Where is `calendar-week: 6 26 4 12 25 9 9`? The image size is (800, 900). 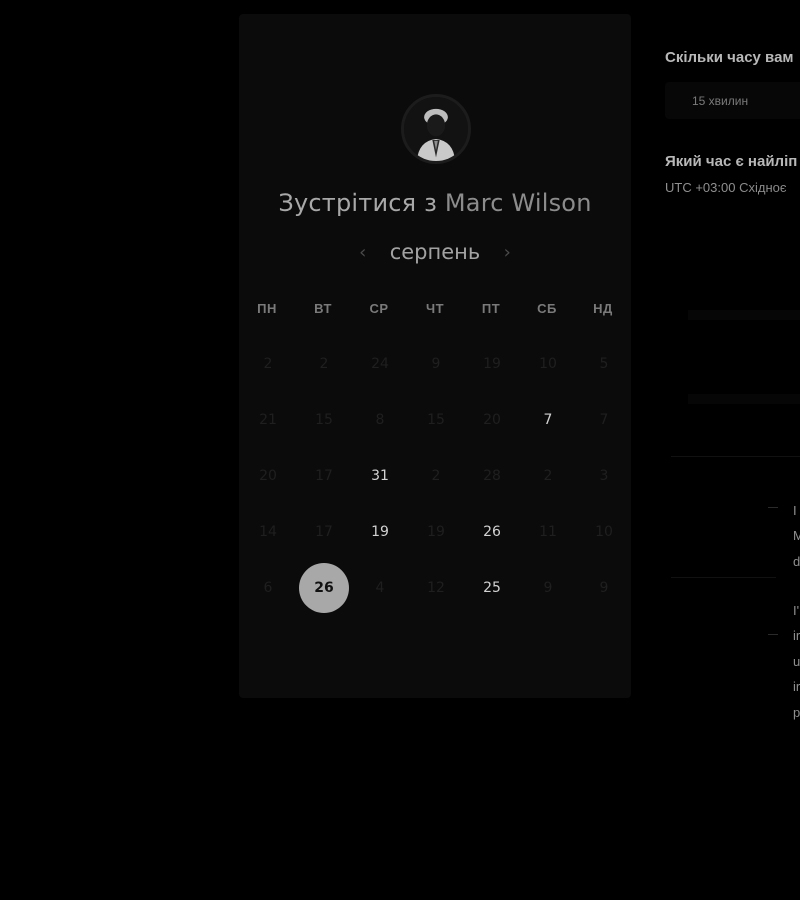
calendar-week: 6 26 4 12 25 9 9 is located at coordinates (436, 588).